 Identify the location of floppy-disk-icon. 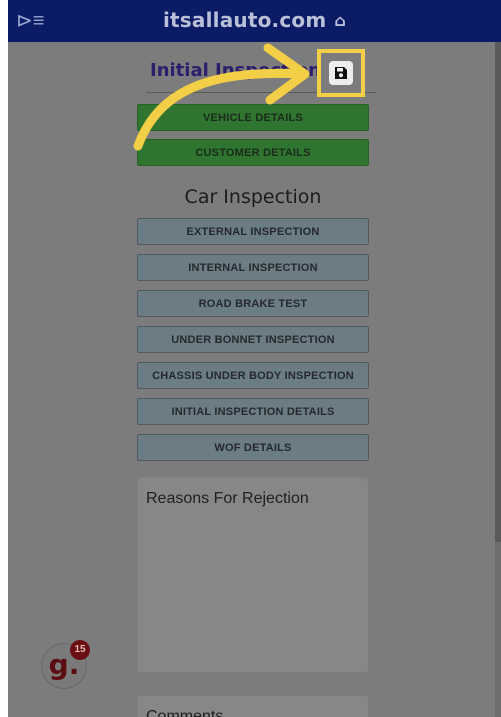
(341, 73).